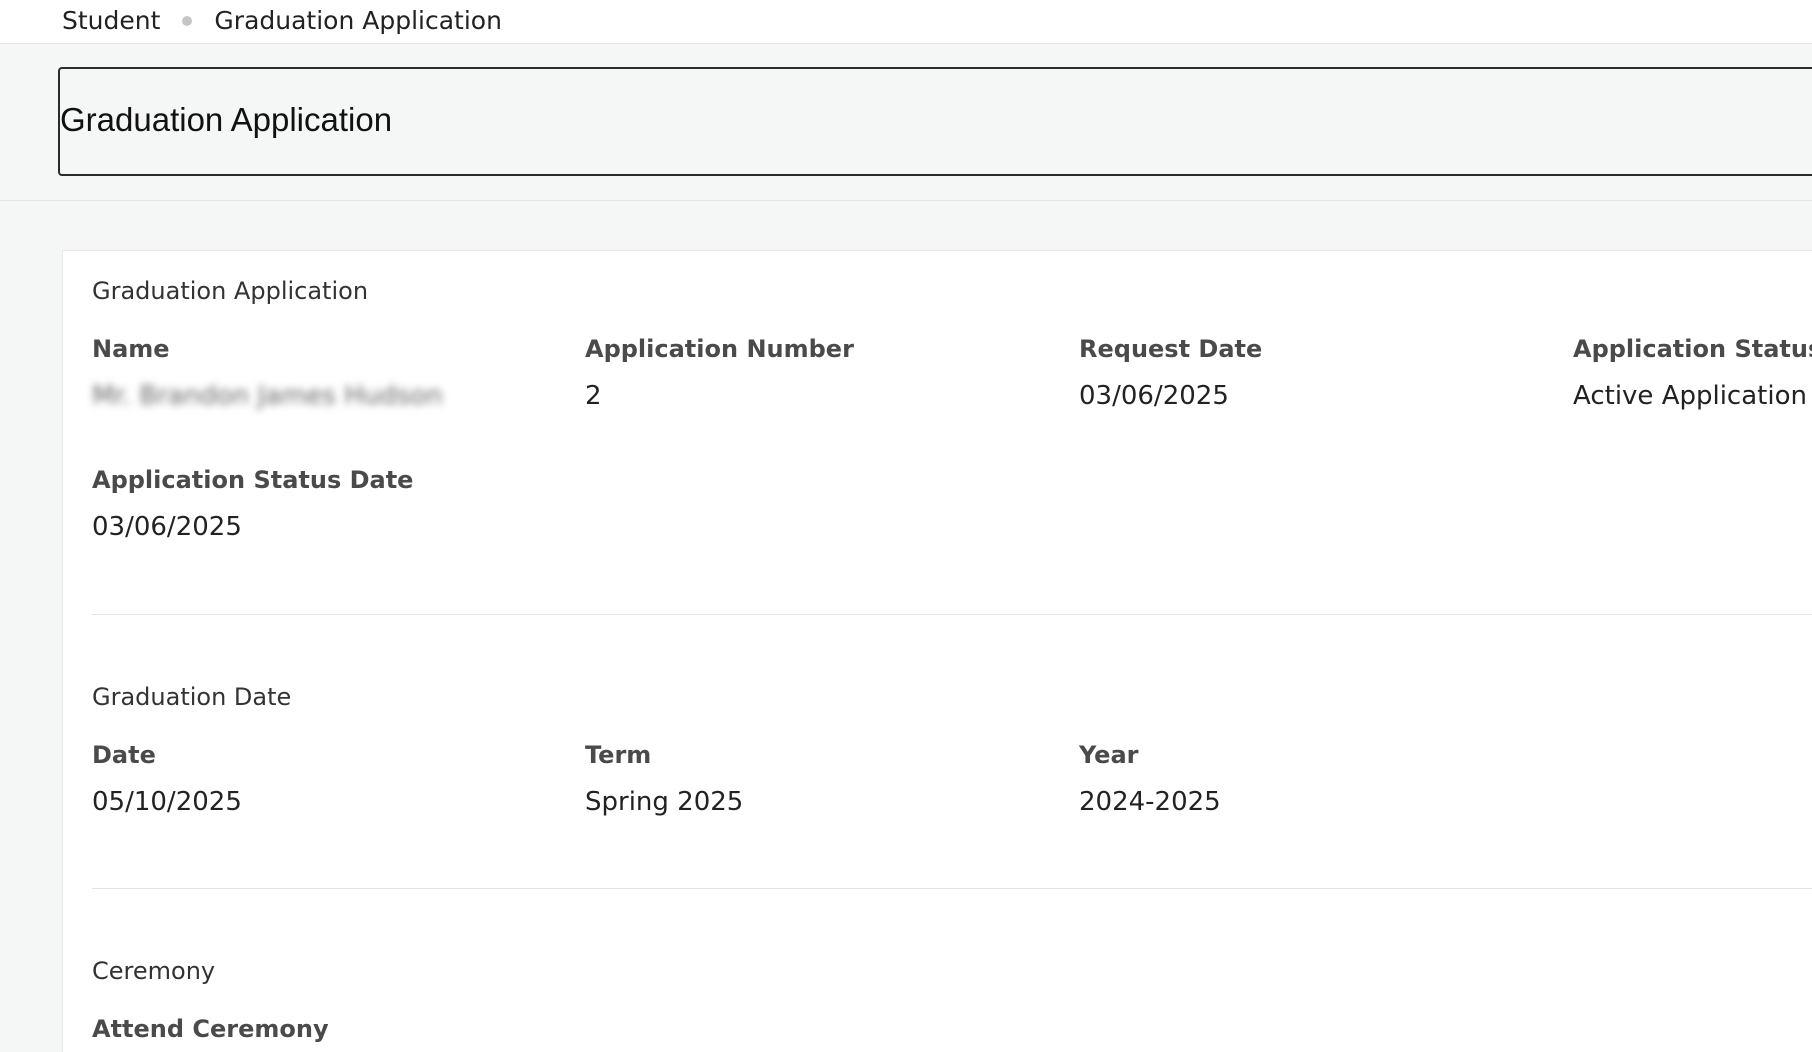 The height and width of the screenshot is (1052, 1812). I want to click on term-label: Term, so click(618, 755).